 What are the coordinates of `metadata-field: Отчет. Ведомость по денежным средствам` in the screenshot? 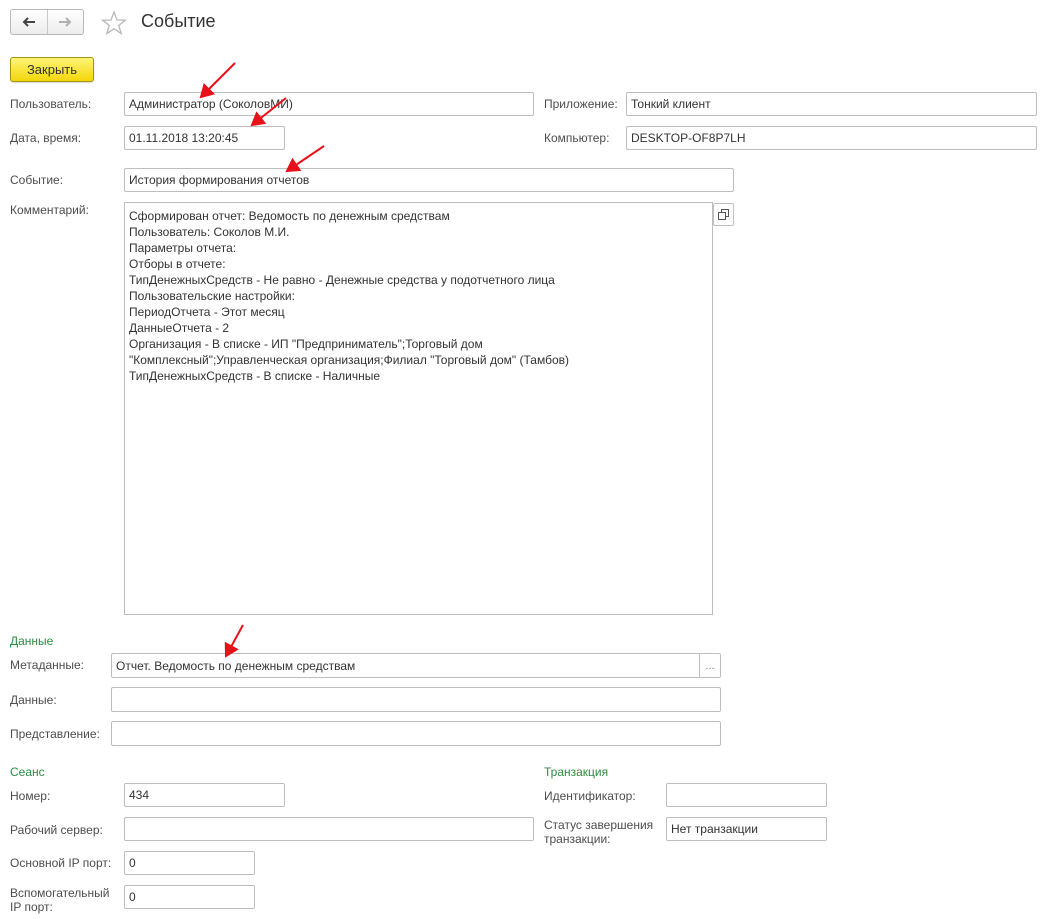 It's located at (405, 665).